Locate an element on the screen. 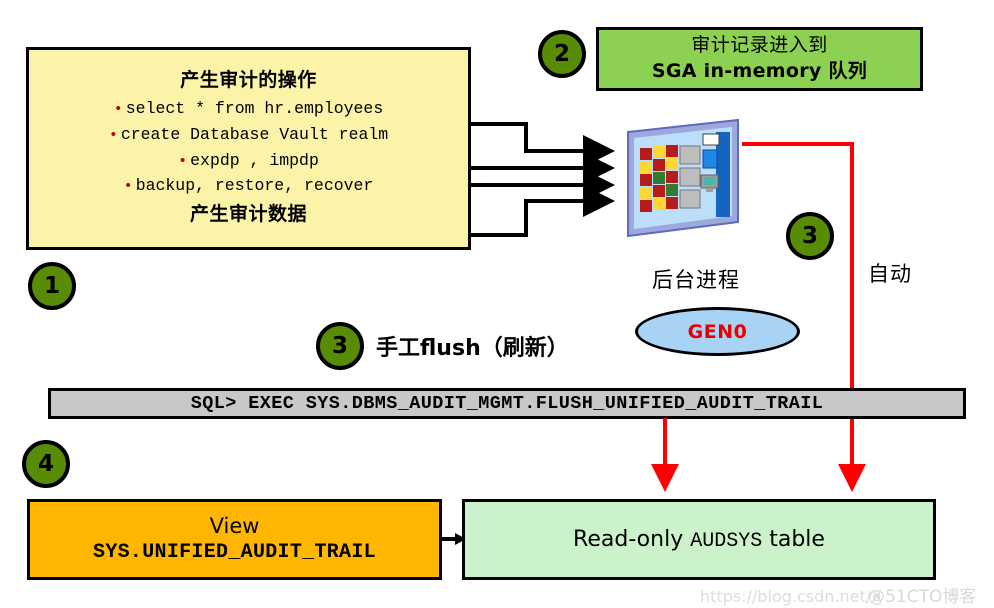 This screenshot has width=994, height=608. step-marker-3-manual: 3 is located at coordinates (340, 346).